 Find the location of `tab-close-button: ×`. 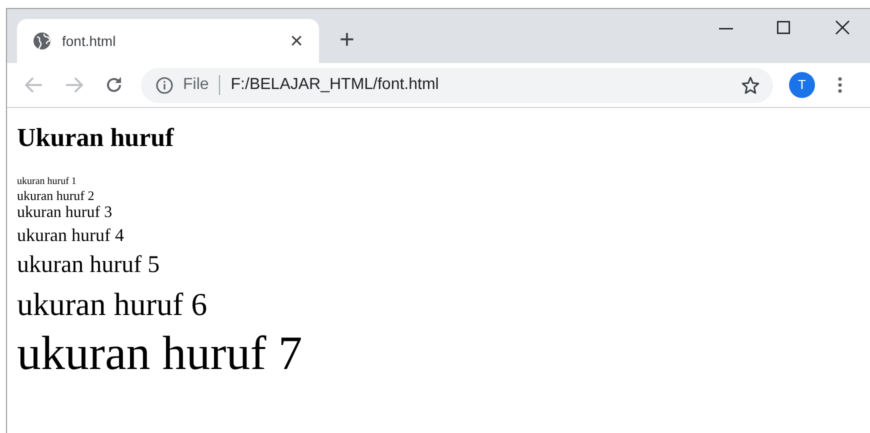

tab-close-button: × is located at coordinates (296, 41).